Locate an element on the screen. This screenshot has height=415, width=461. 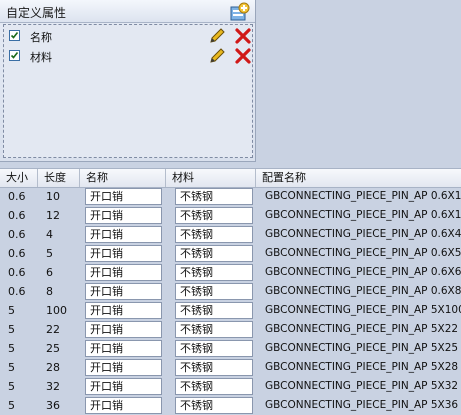
cell-length: 28 is located at coordinates (53, 367).